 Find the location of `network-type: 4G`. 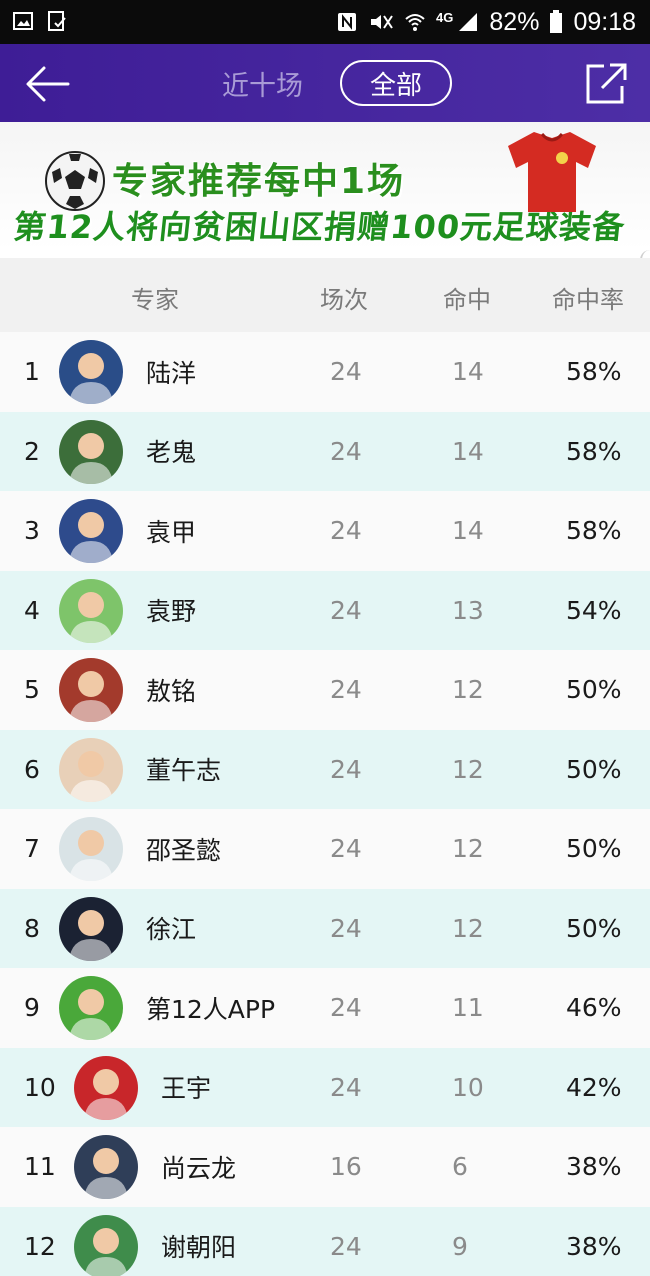

network-type: 4G is located at coordinates (445, 17).